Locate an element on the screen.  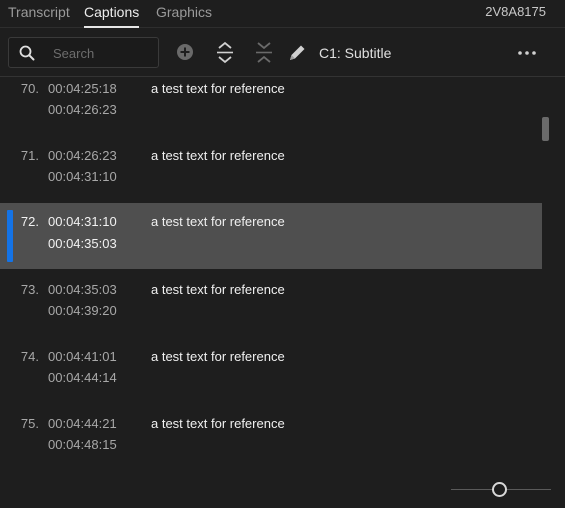
add-icon is located at coordinates (185, 52).